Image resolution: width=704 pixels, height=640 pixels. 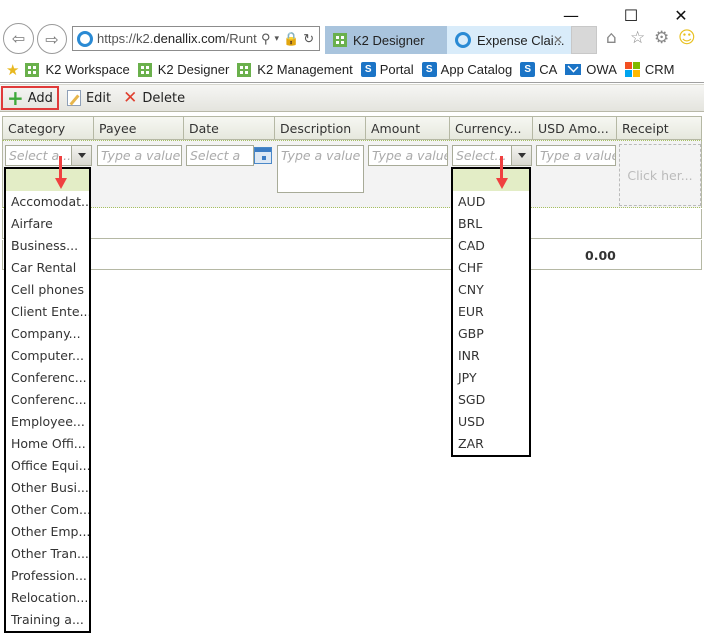 I want to click on amount-input: Type a value, so click(x=408, y=155).